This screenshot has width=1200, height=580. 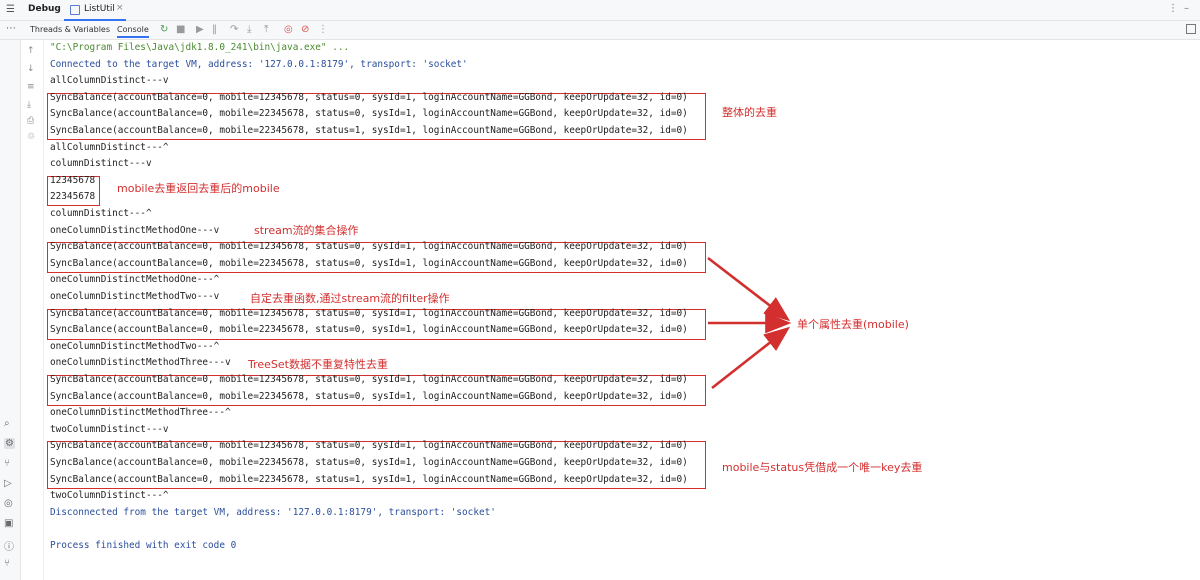 I want to click on arrow-from-stream, so click(x=749, y=289).